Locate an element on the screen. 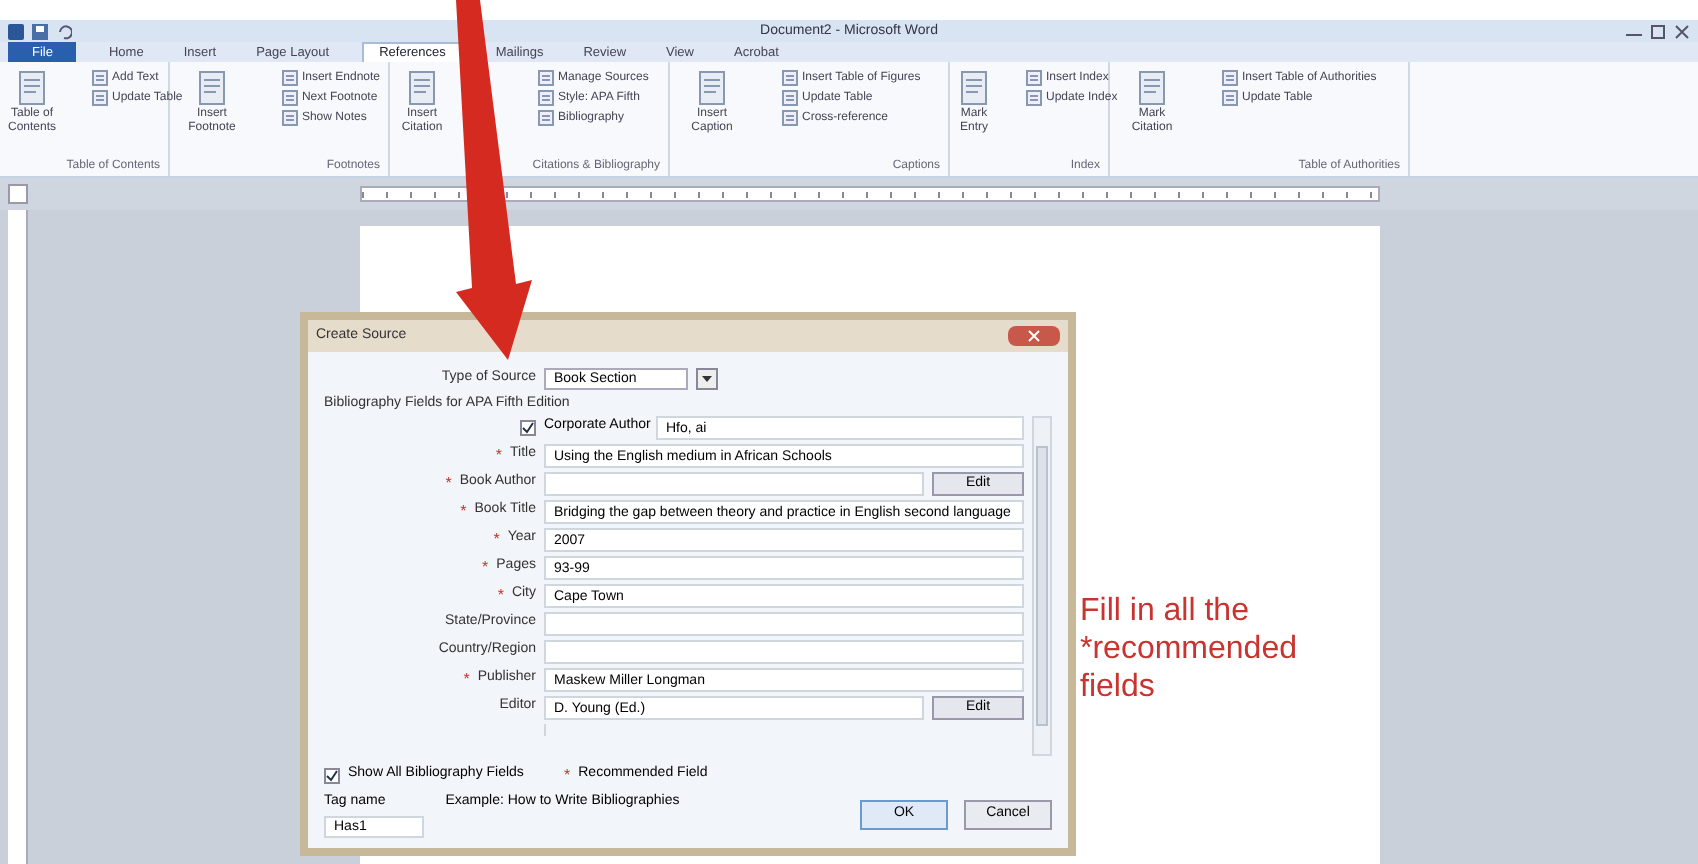  annotation-text: Fill in all the *recommended fields is located at coordinates (1189, 649).